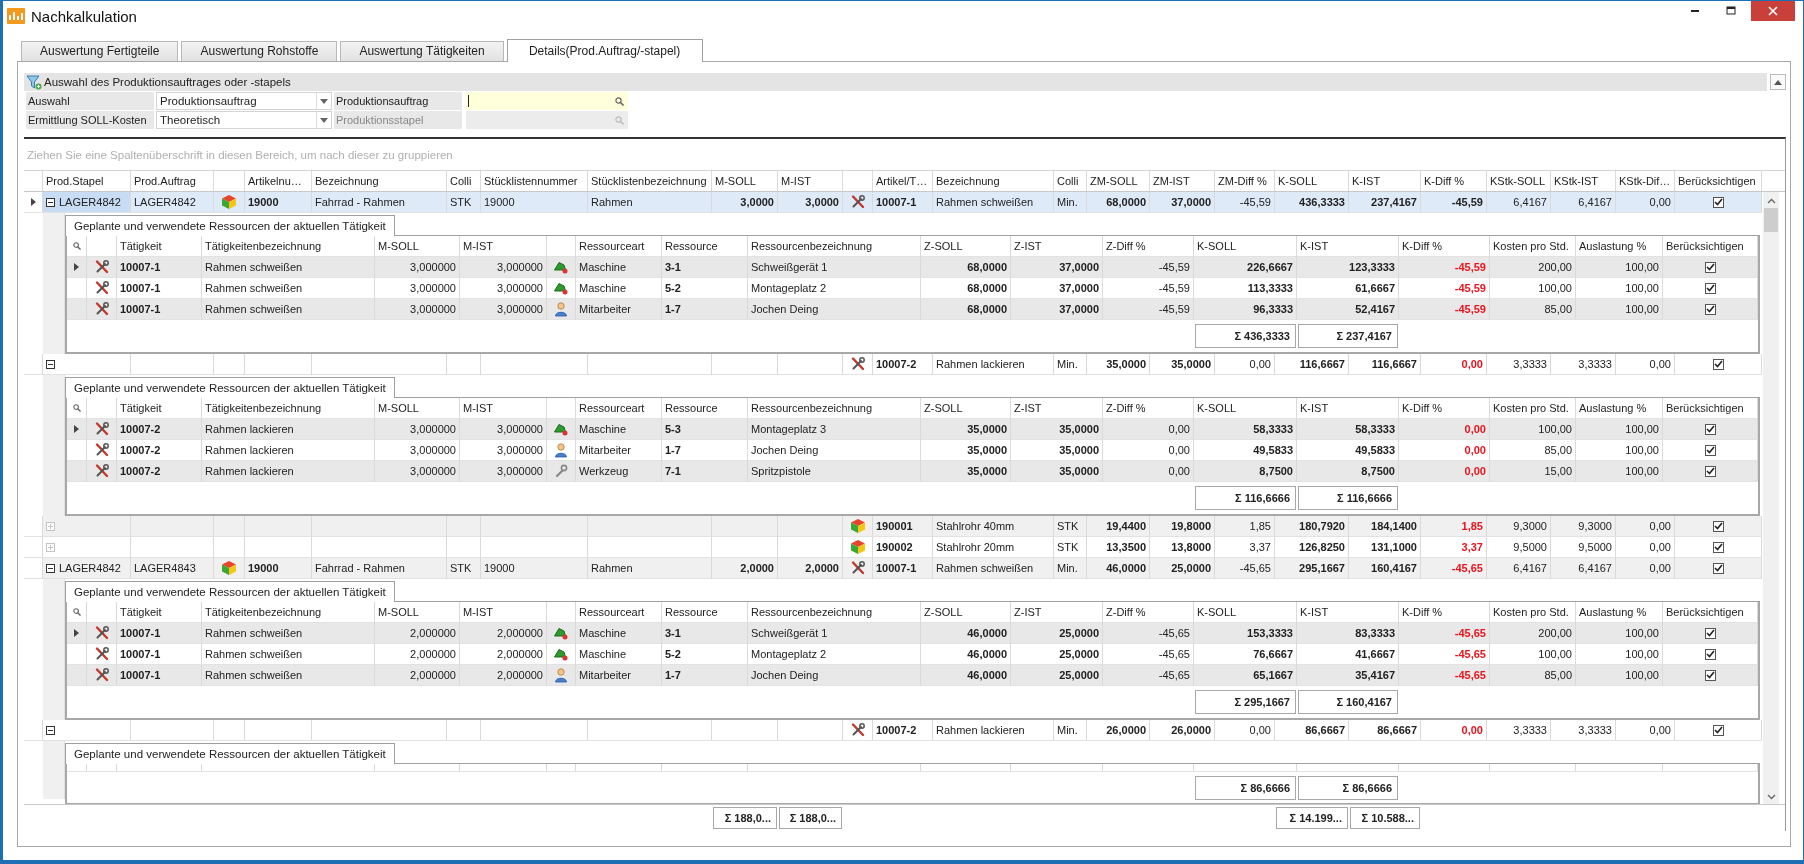 The height and width of the screenshot is (864, 1804). I want to click on grid-row: 10007-2 Rahmen lackieren Min. 26,0000 26,0000 0,00 86,6667 86,6667 0,00 3,3333 3,3333 0,00, so click(893, 730).